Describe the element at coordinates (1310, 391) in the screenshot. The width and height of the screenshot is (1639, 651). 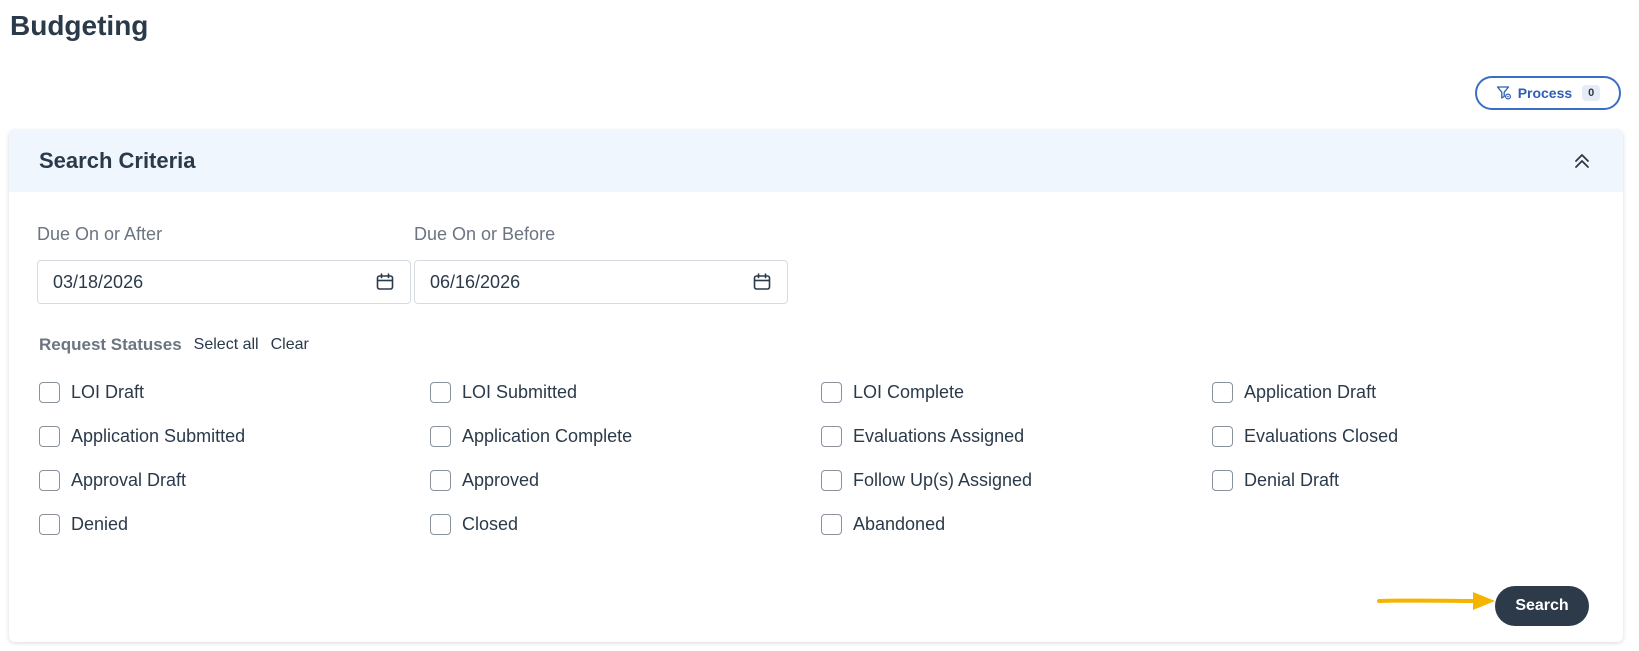
I see `checkbox-label: Application Draft` at that location.